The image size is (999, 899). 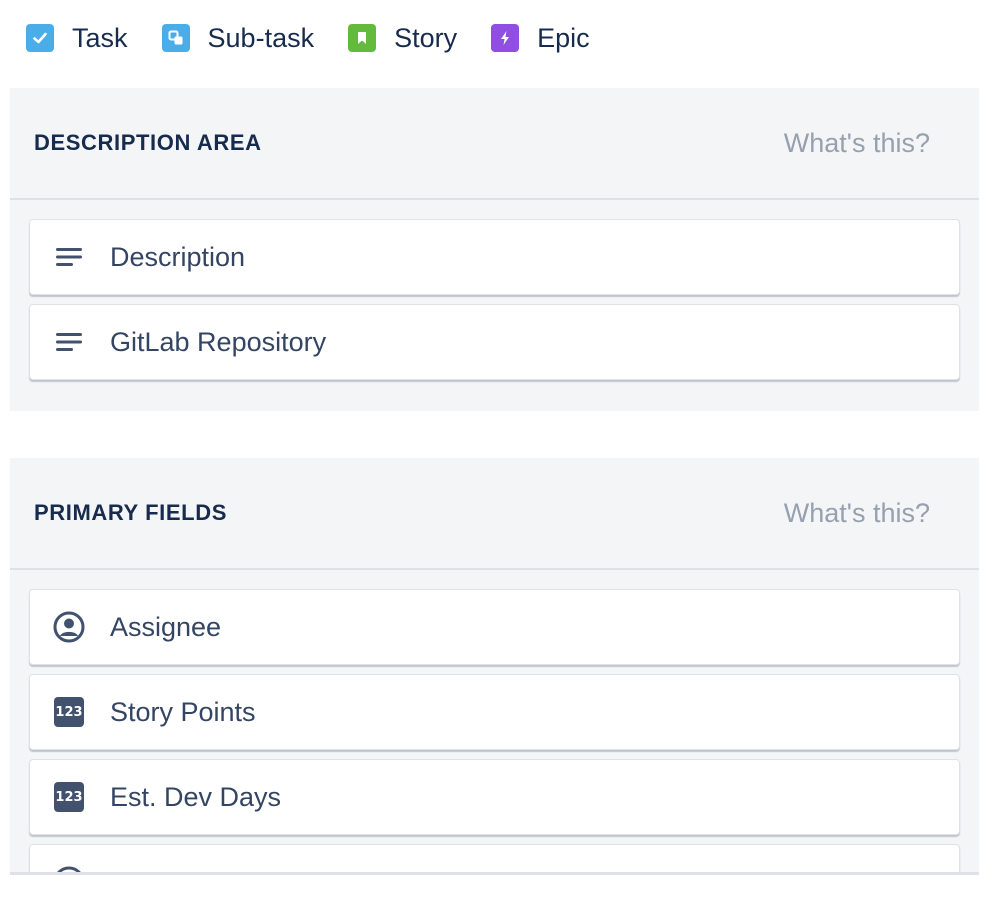 What do you see at coordinates (325, 38) in the screenshot?
I see `issue-type-legend: Task Sub-task Story Epic` at bounding box center [325, 38].